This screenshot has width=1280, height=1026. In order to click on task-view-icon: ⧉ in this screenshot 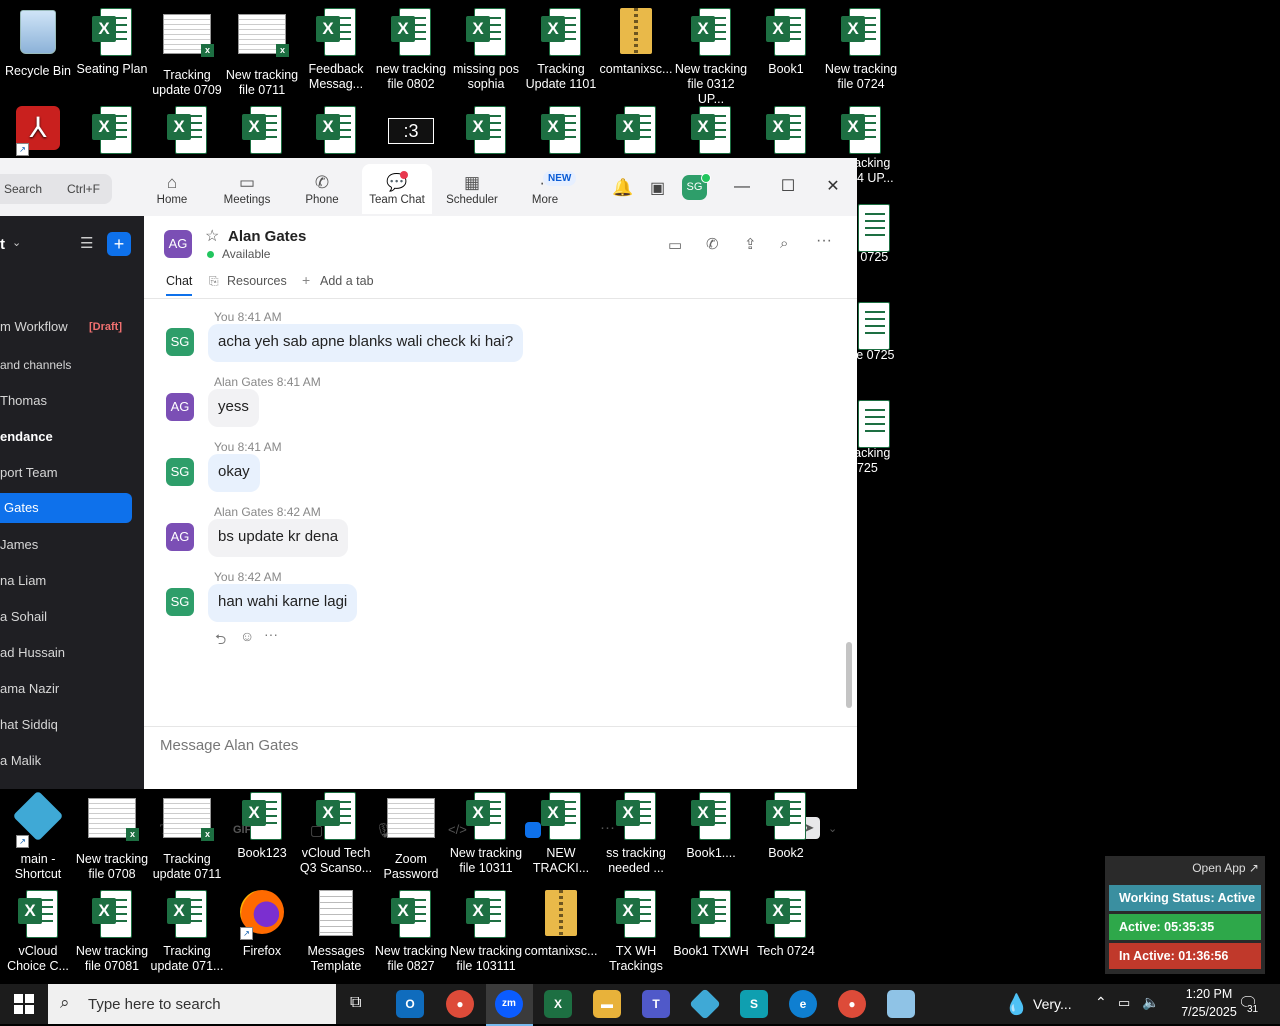, I will do `click(355, 1003)`.